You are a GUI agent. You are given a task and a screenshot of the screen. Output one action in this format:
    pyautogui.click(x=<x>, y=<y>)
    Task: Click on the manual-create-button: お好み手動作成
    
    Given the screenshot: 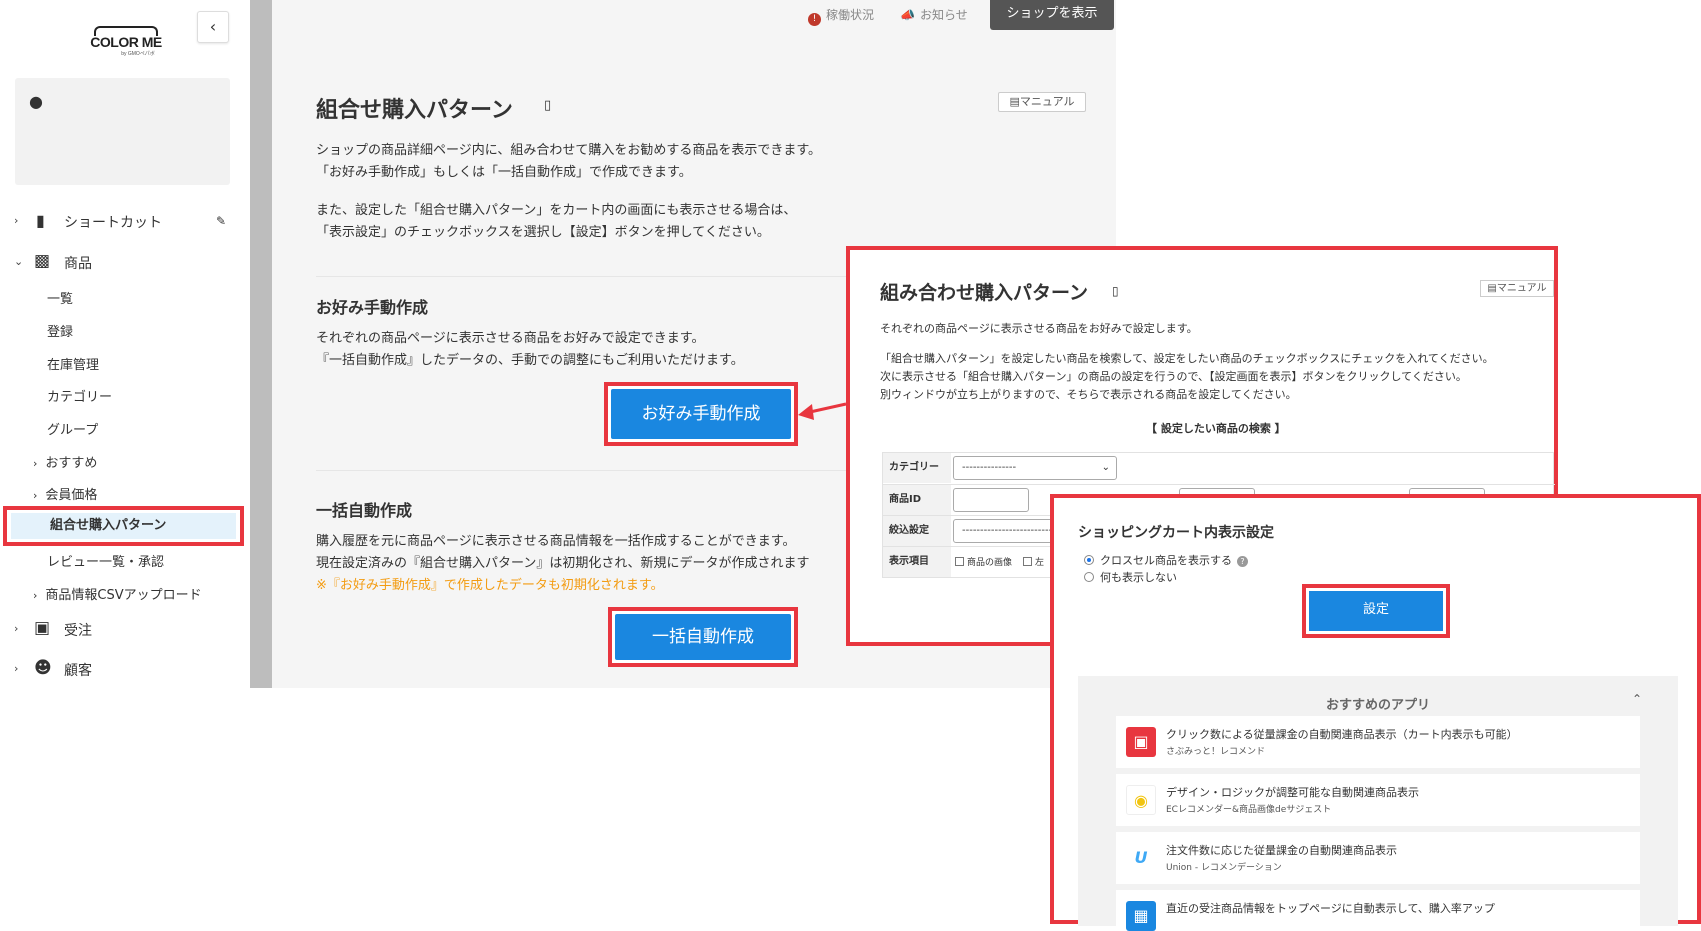 What is the action you would take?
    pyautogui.click(x=701, y=414)
    